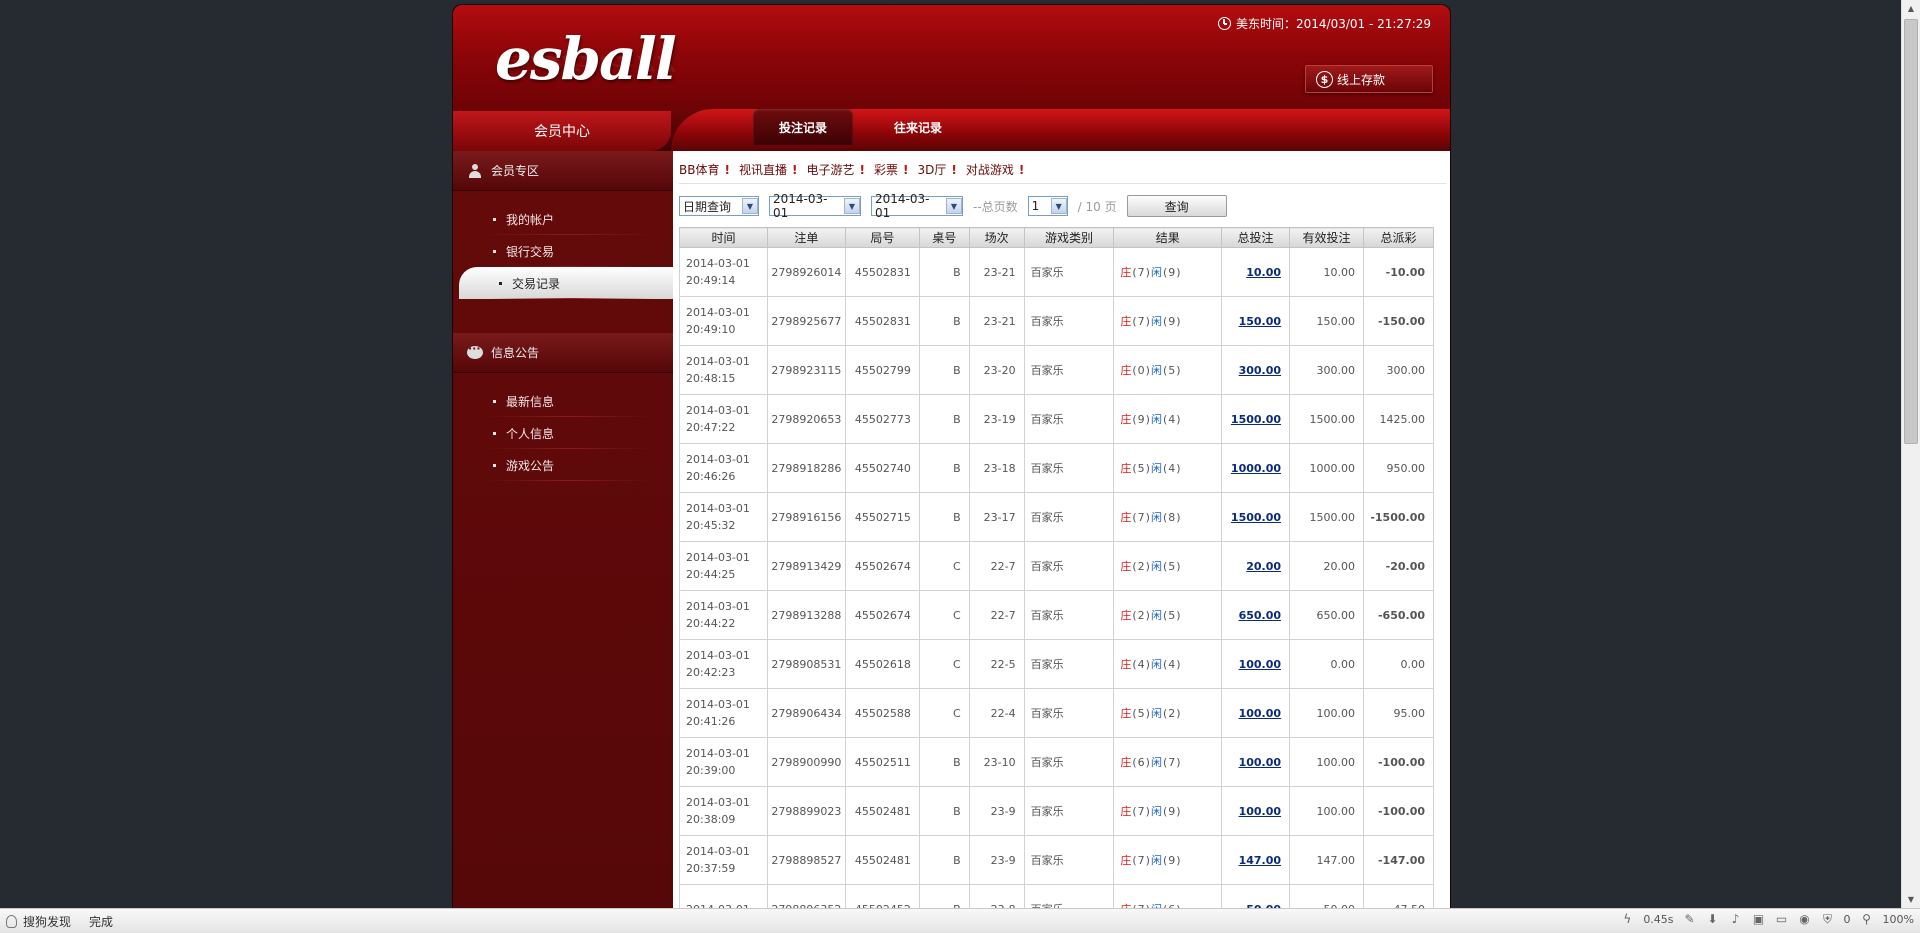 The height and width of the screenshot is (933, 1920). Describe the element at coordinates (1172, 517) in the screenshot. I see `player-points: 8` at that location.